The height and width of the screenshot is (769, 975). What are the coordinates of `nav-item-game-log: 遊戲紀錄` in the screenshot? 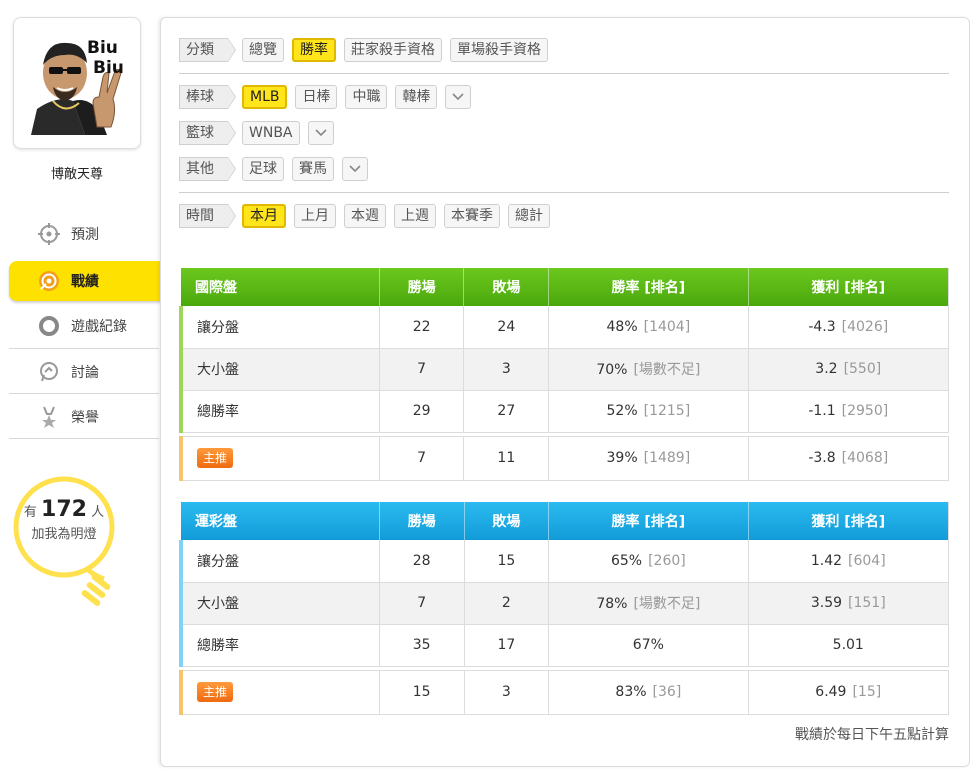 It's located at (84, 325).